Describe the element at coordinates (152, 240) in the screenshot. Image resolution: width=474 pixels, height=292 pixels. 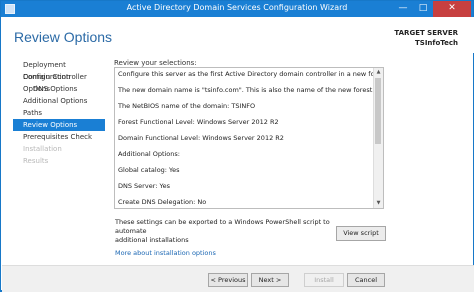
I see `export-note-line-2: additional installations` at that location.